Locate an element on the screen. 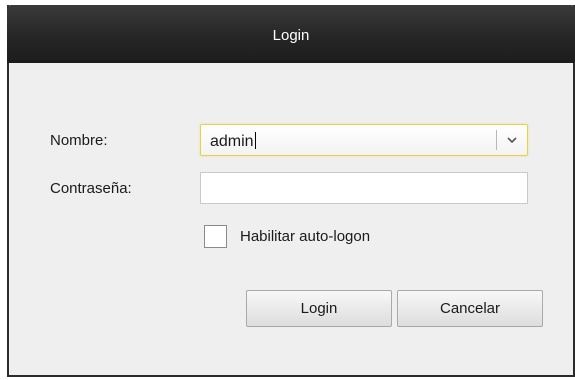  username-input: admin is located at coordinates (233, 141).